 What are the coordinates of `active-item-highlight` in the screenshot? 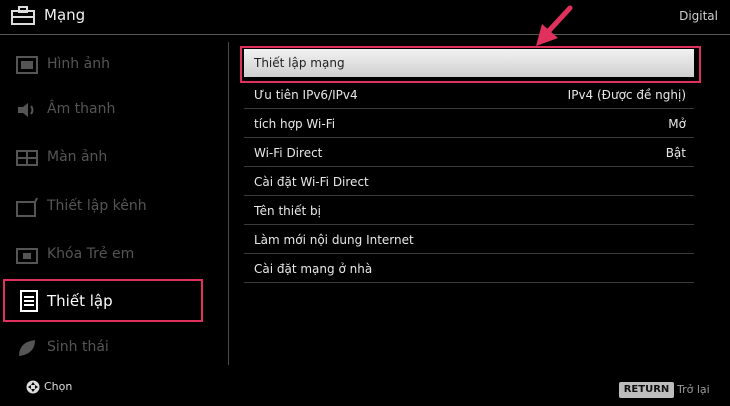 It's located at (103, 300).